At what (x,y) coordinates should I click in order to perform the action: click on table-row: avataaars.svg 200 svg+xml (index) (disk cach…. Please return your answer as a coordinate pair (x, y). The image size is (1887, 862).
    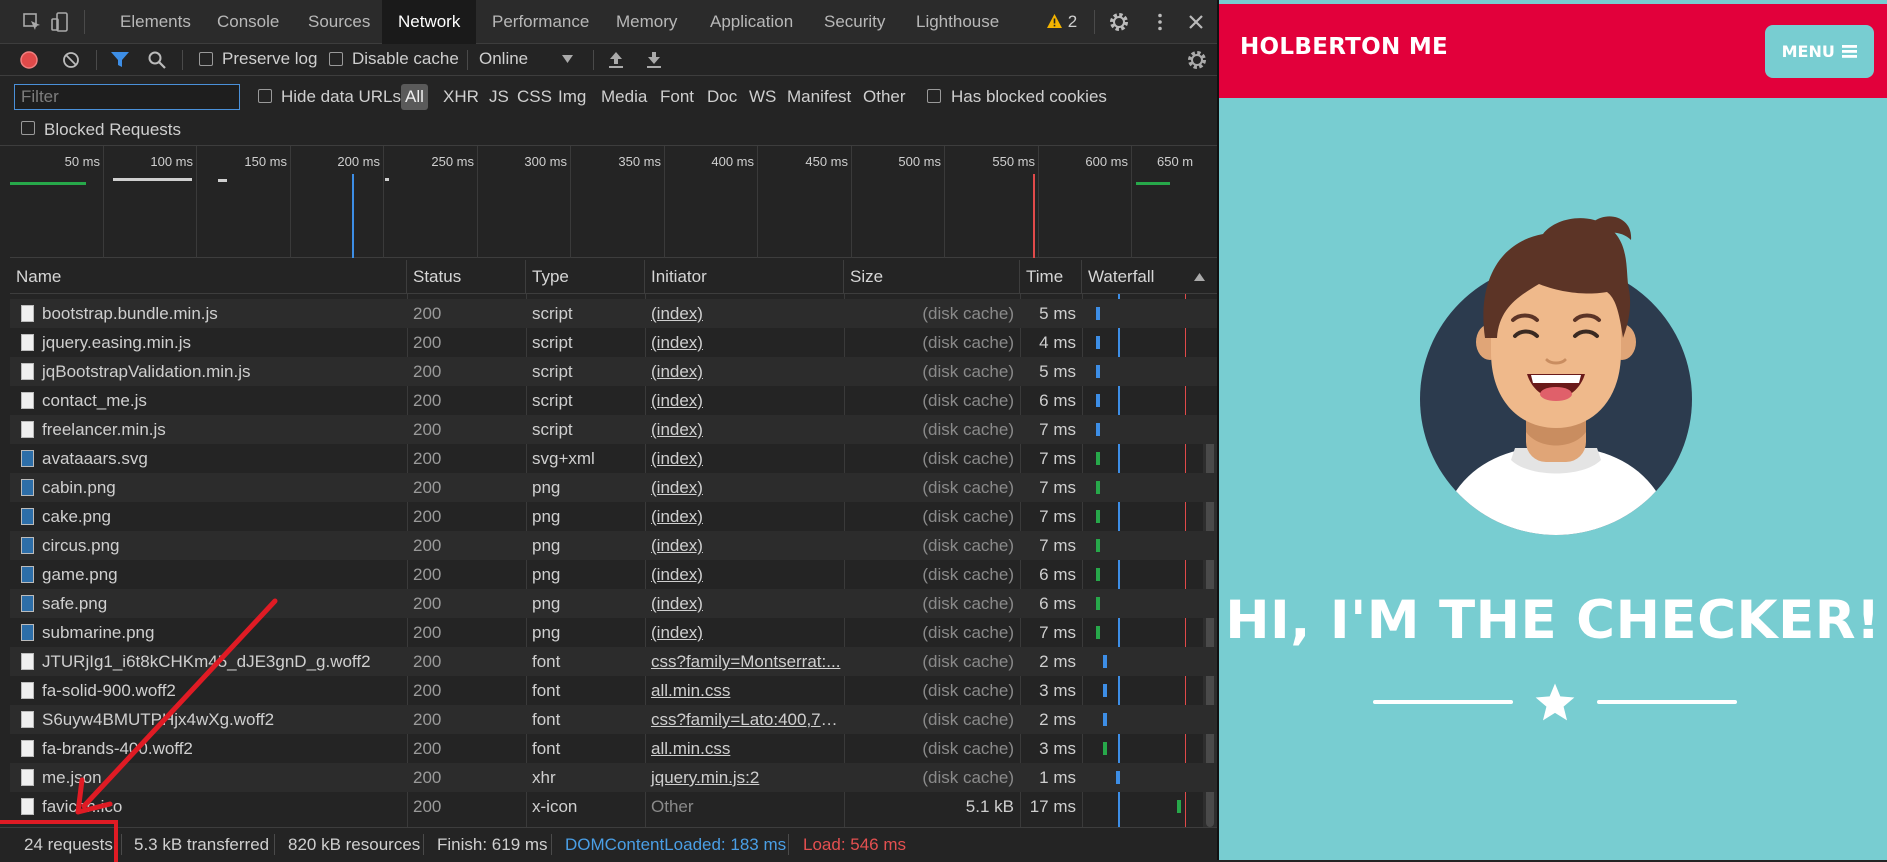
    Looking at the image, I should click on (614, 458).